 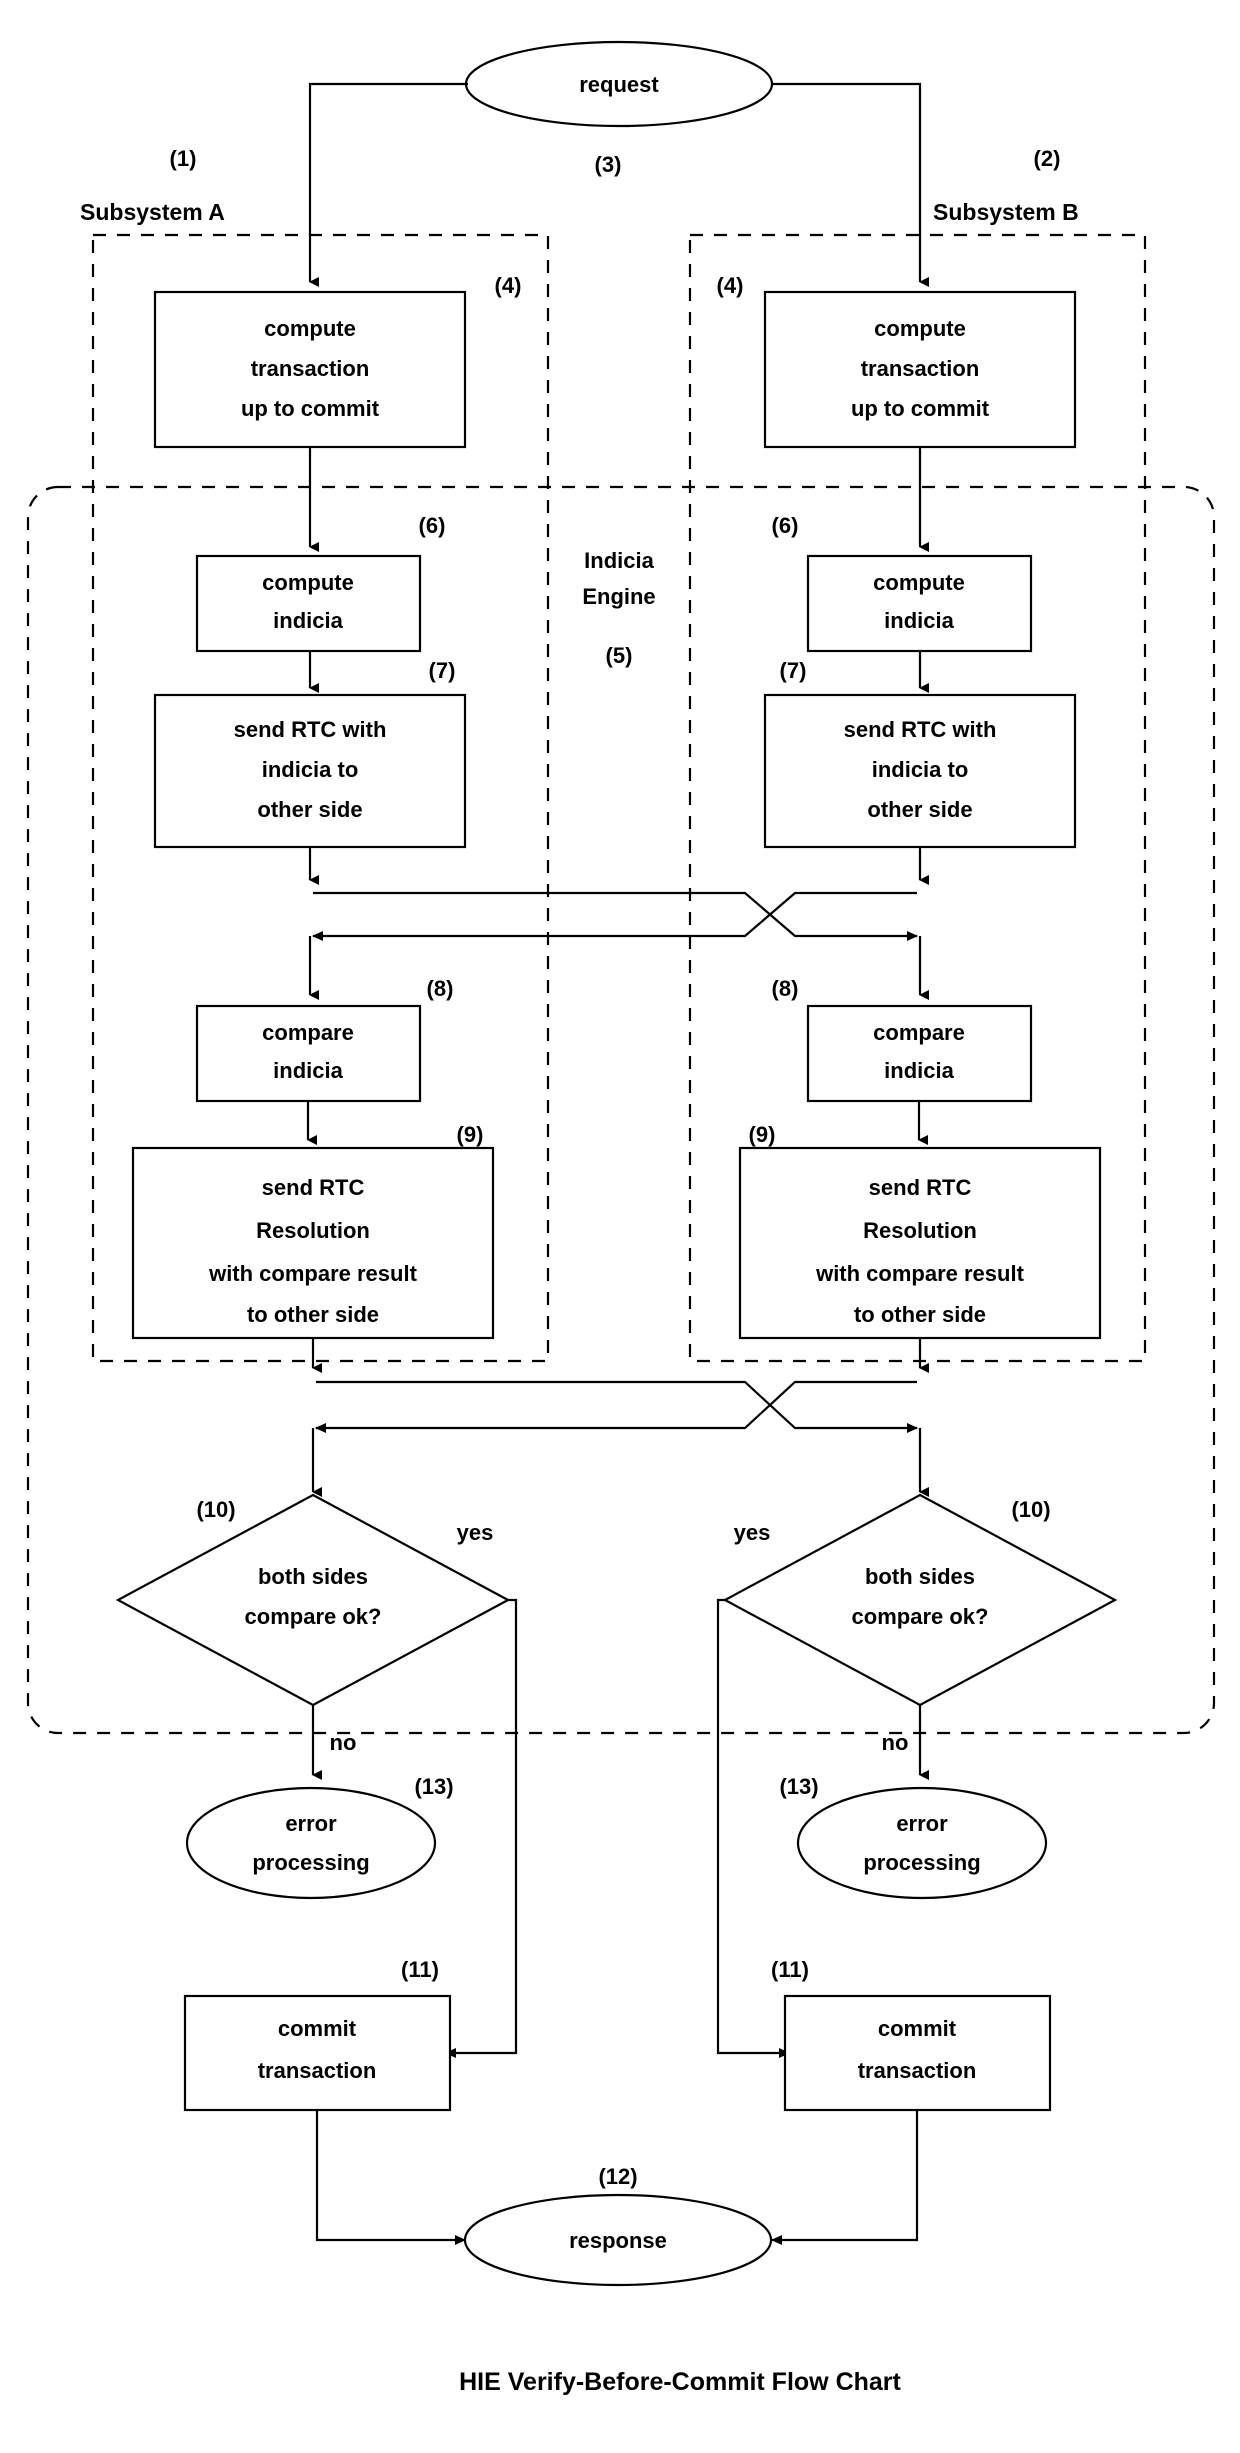 I want to click on ref-request: (3), so click(x=608, y=164).